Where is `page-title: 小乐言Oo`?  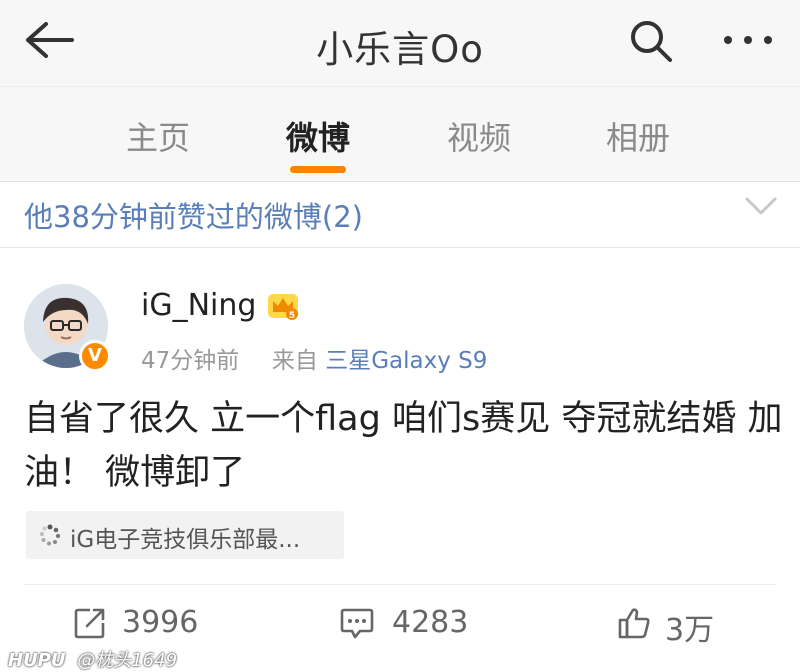 page-title: 小乐言Oo is located at coordinates (400, 49).